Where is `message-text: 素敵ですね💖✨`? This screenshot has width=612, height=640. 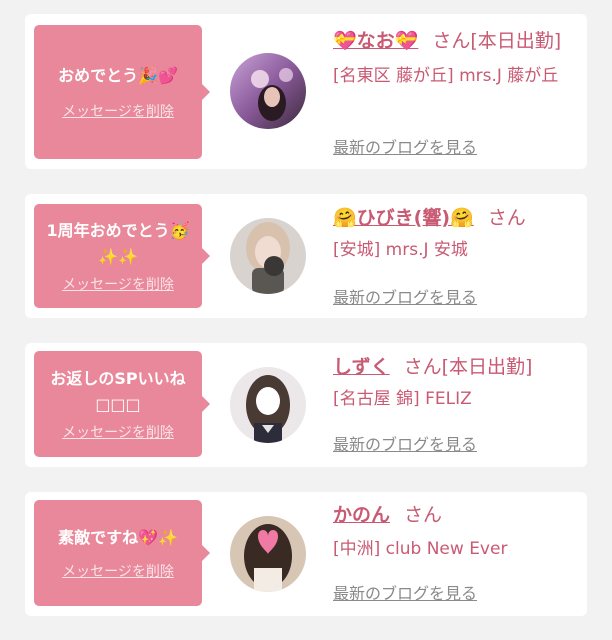 message-text: 素敵ですね💖✨ is located at coordinates (118, 537).